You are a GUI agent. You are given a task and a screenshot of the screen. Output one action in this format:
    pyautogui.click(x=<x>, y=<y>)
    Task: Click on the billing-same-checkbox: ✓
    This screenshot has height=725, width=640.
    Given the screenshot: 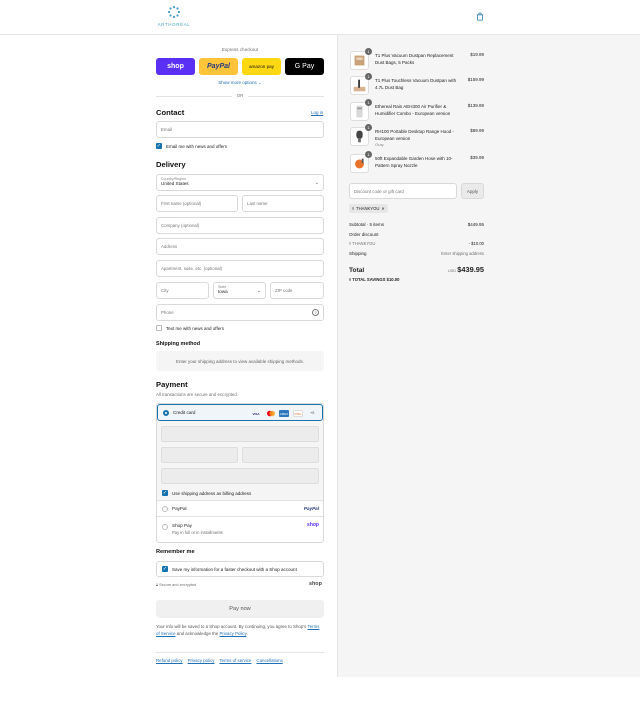 What is the action you would take?
    pyautogui.click(x=165, y=493)
    